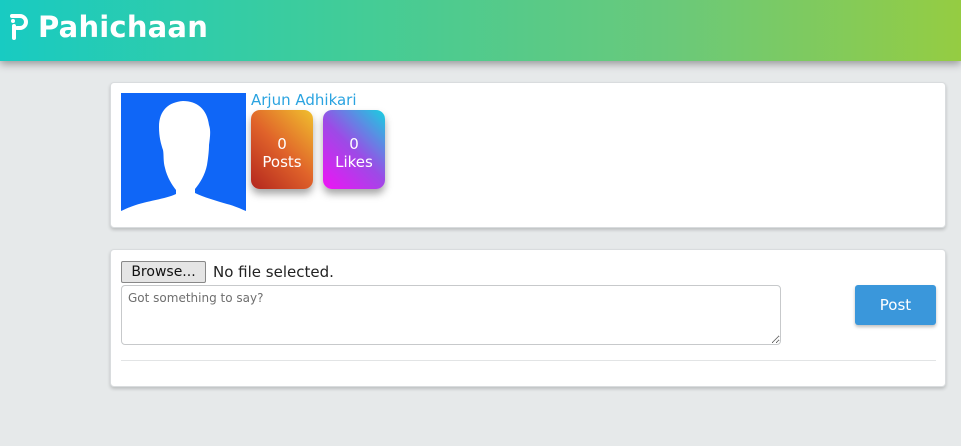 The height and width of the screenshot is (446, 961). I want to click on file-picker: Browse... No file selected., so click(227, 272).